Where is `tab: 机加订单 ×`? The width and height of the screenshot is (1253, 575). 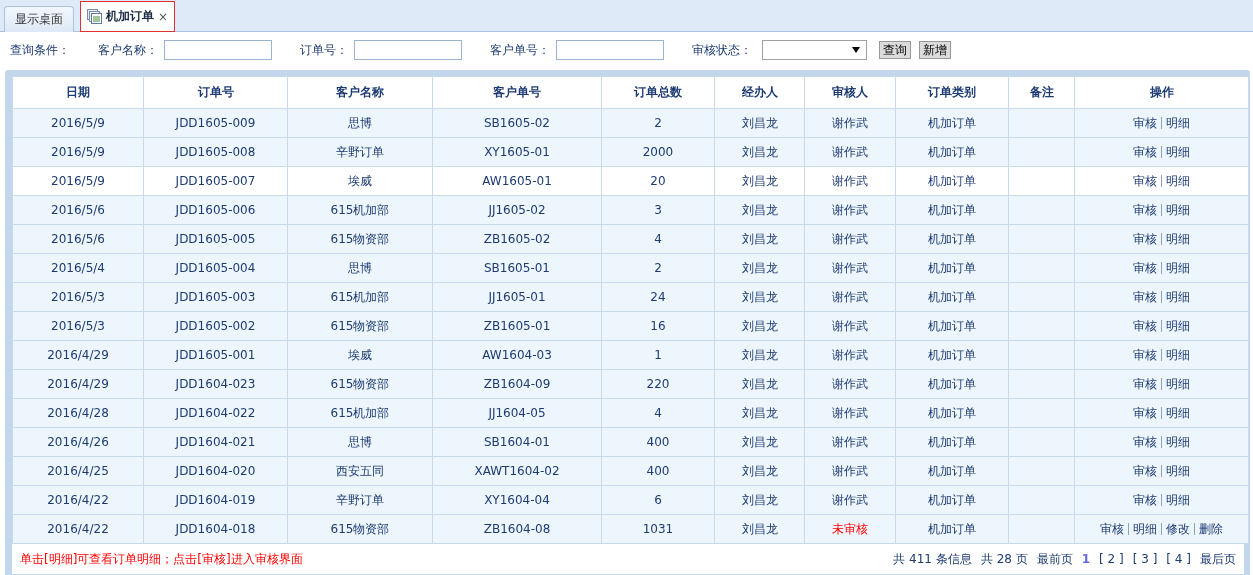
tab: 机加订单 × is located at coordinates (128, 16).